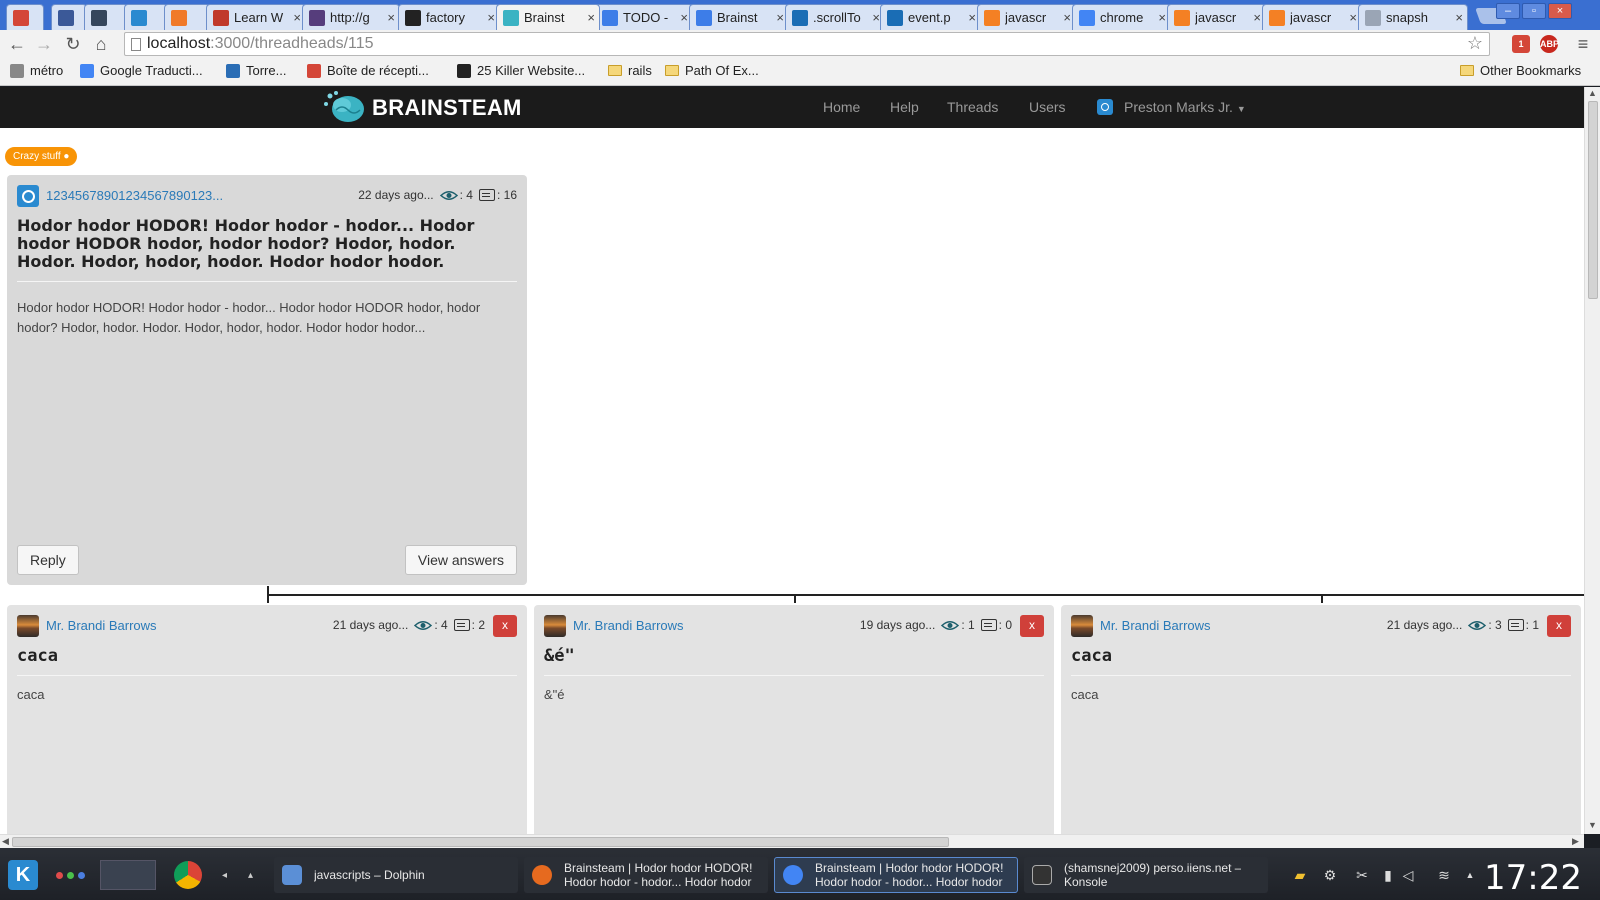 The image size is (1600, 900). Describe the element at coordinates (260, 44) in the screenshot. I see `url-text: localhost:3000/threadheads/115` at that location.